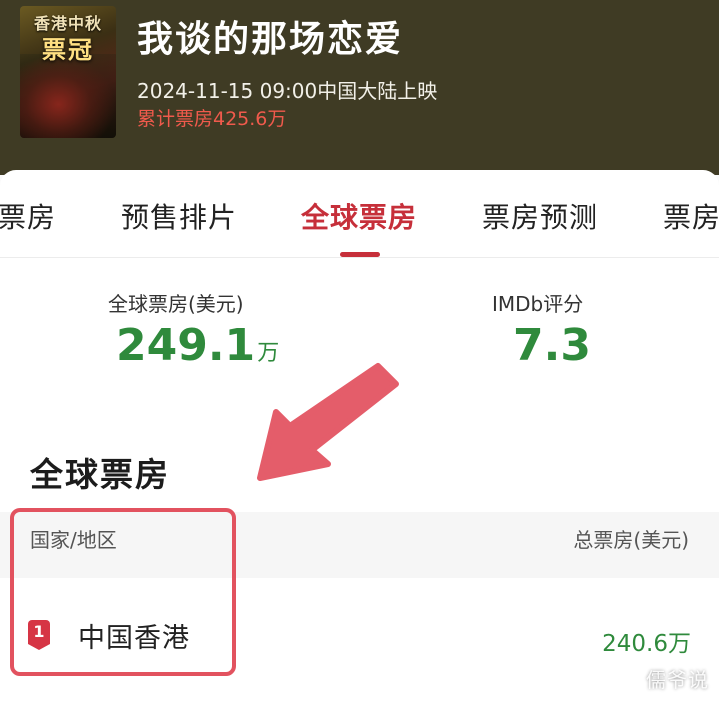 The width and height of the screenshot is (719, 707). I want to click on tab-box-office-forecast: 票房预测, so click(540, 216).